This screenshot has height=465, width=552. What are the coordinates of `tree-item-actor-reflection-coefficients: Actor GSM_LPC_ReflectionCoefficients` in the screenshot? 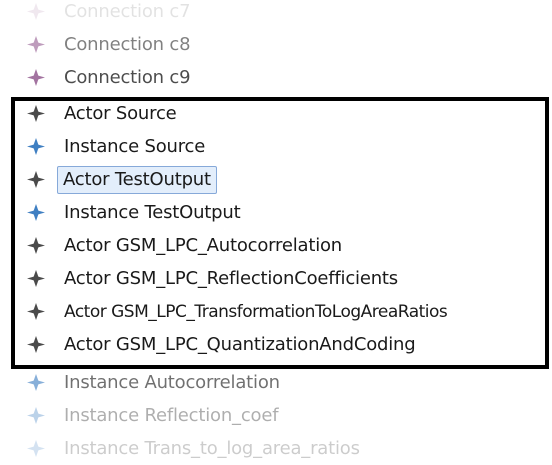 It's located at (211, 278).